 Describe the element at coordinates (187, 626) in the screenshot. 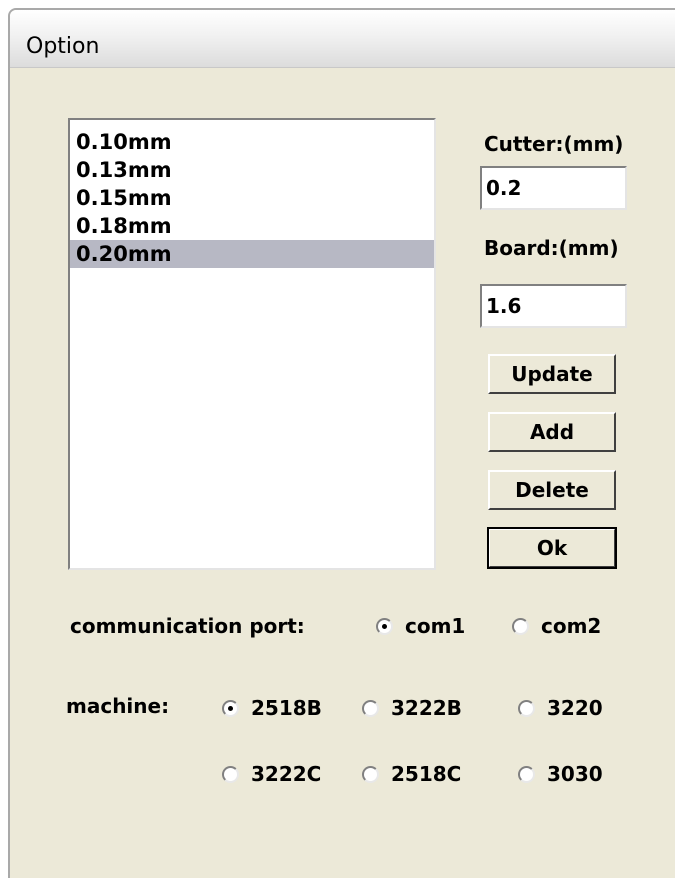

I see `communication-port-label: communication port:` at that location.